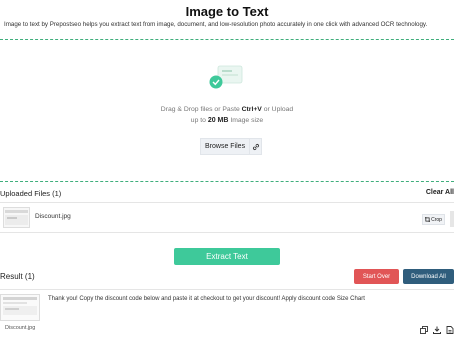 Image resolution: width=454 pixels, height=341 pixels. What do you see at coordinates (31, 193) in the screenshot?
I see `uploaded-files-title: Uploaded Files (1)` at bounding box center [31, 193].